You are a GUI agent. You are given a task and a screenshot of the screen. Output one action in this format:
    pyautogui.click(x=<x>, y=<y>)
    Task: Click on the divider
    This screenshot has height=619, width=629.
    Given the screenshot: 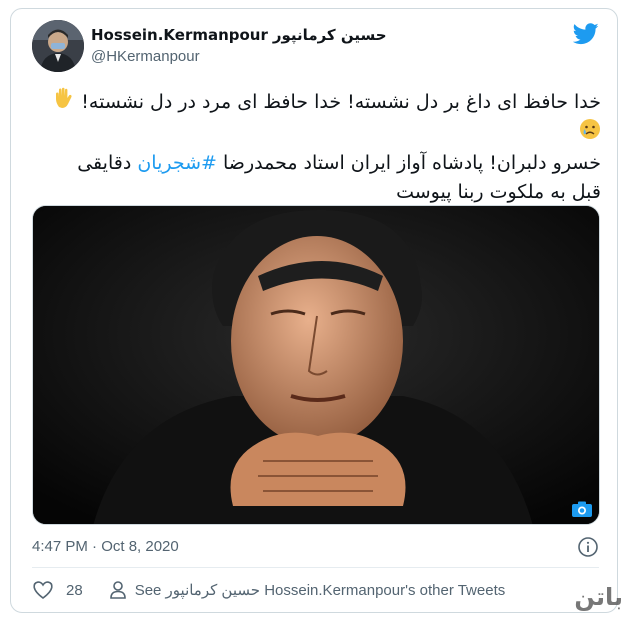 What is the action you would take?
    pyautogui.click(x=315, y=567)
    